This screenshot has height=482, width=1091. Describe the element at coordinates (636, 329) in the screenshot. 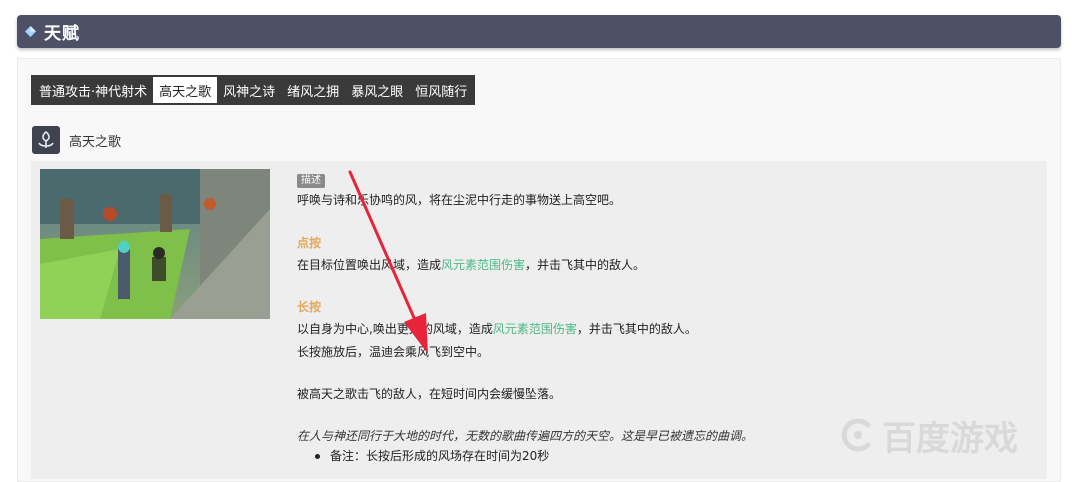

I see `hold-text-post: ，并击飞其中的敌人。` at that location.